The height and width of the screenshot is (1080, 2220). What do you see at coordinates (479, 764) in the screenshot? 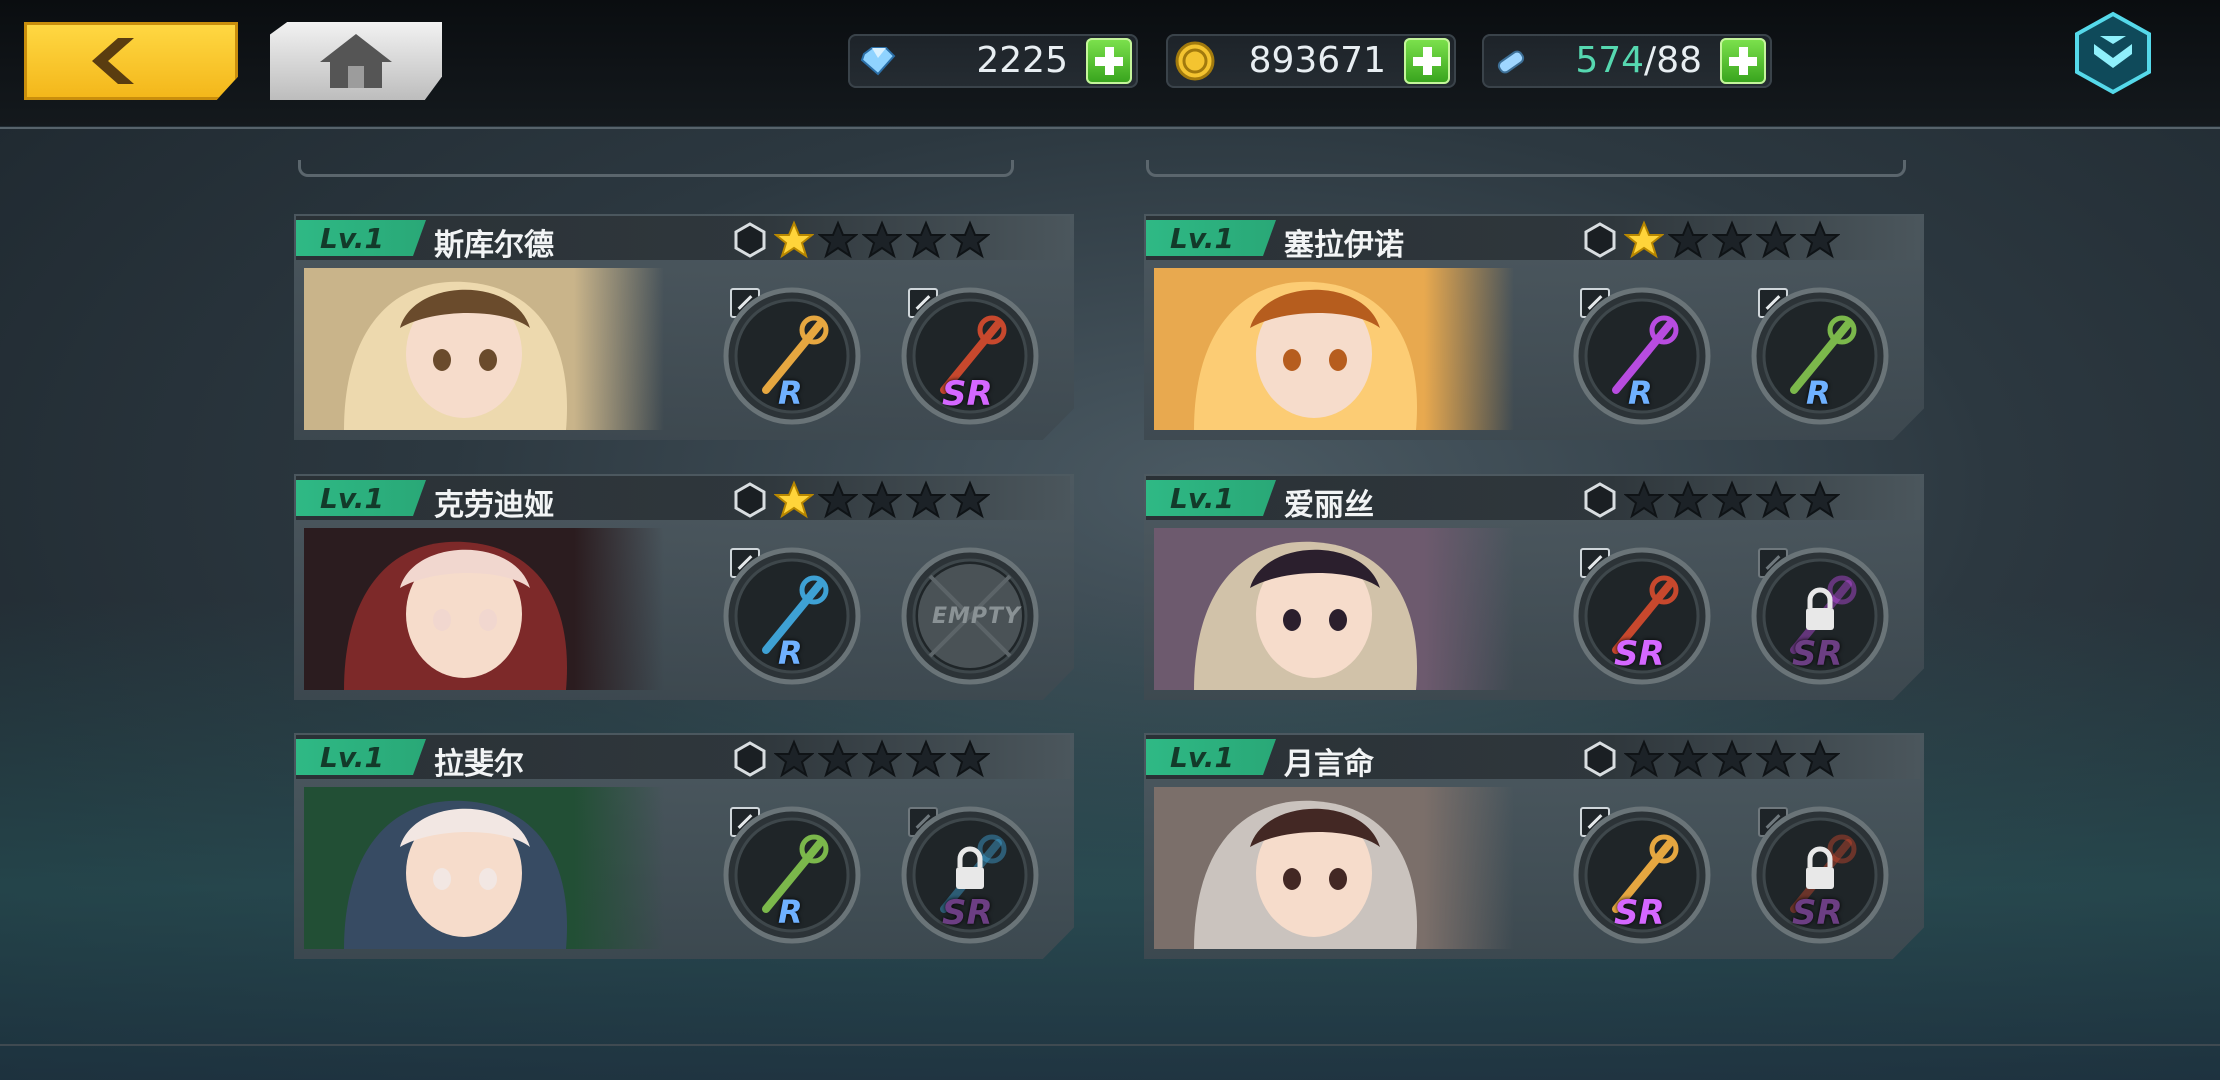
I see `character-name: 拉斐尔` at bounding box center [479, 764].